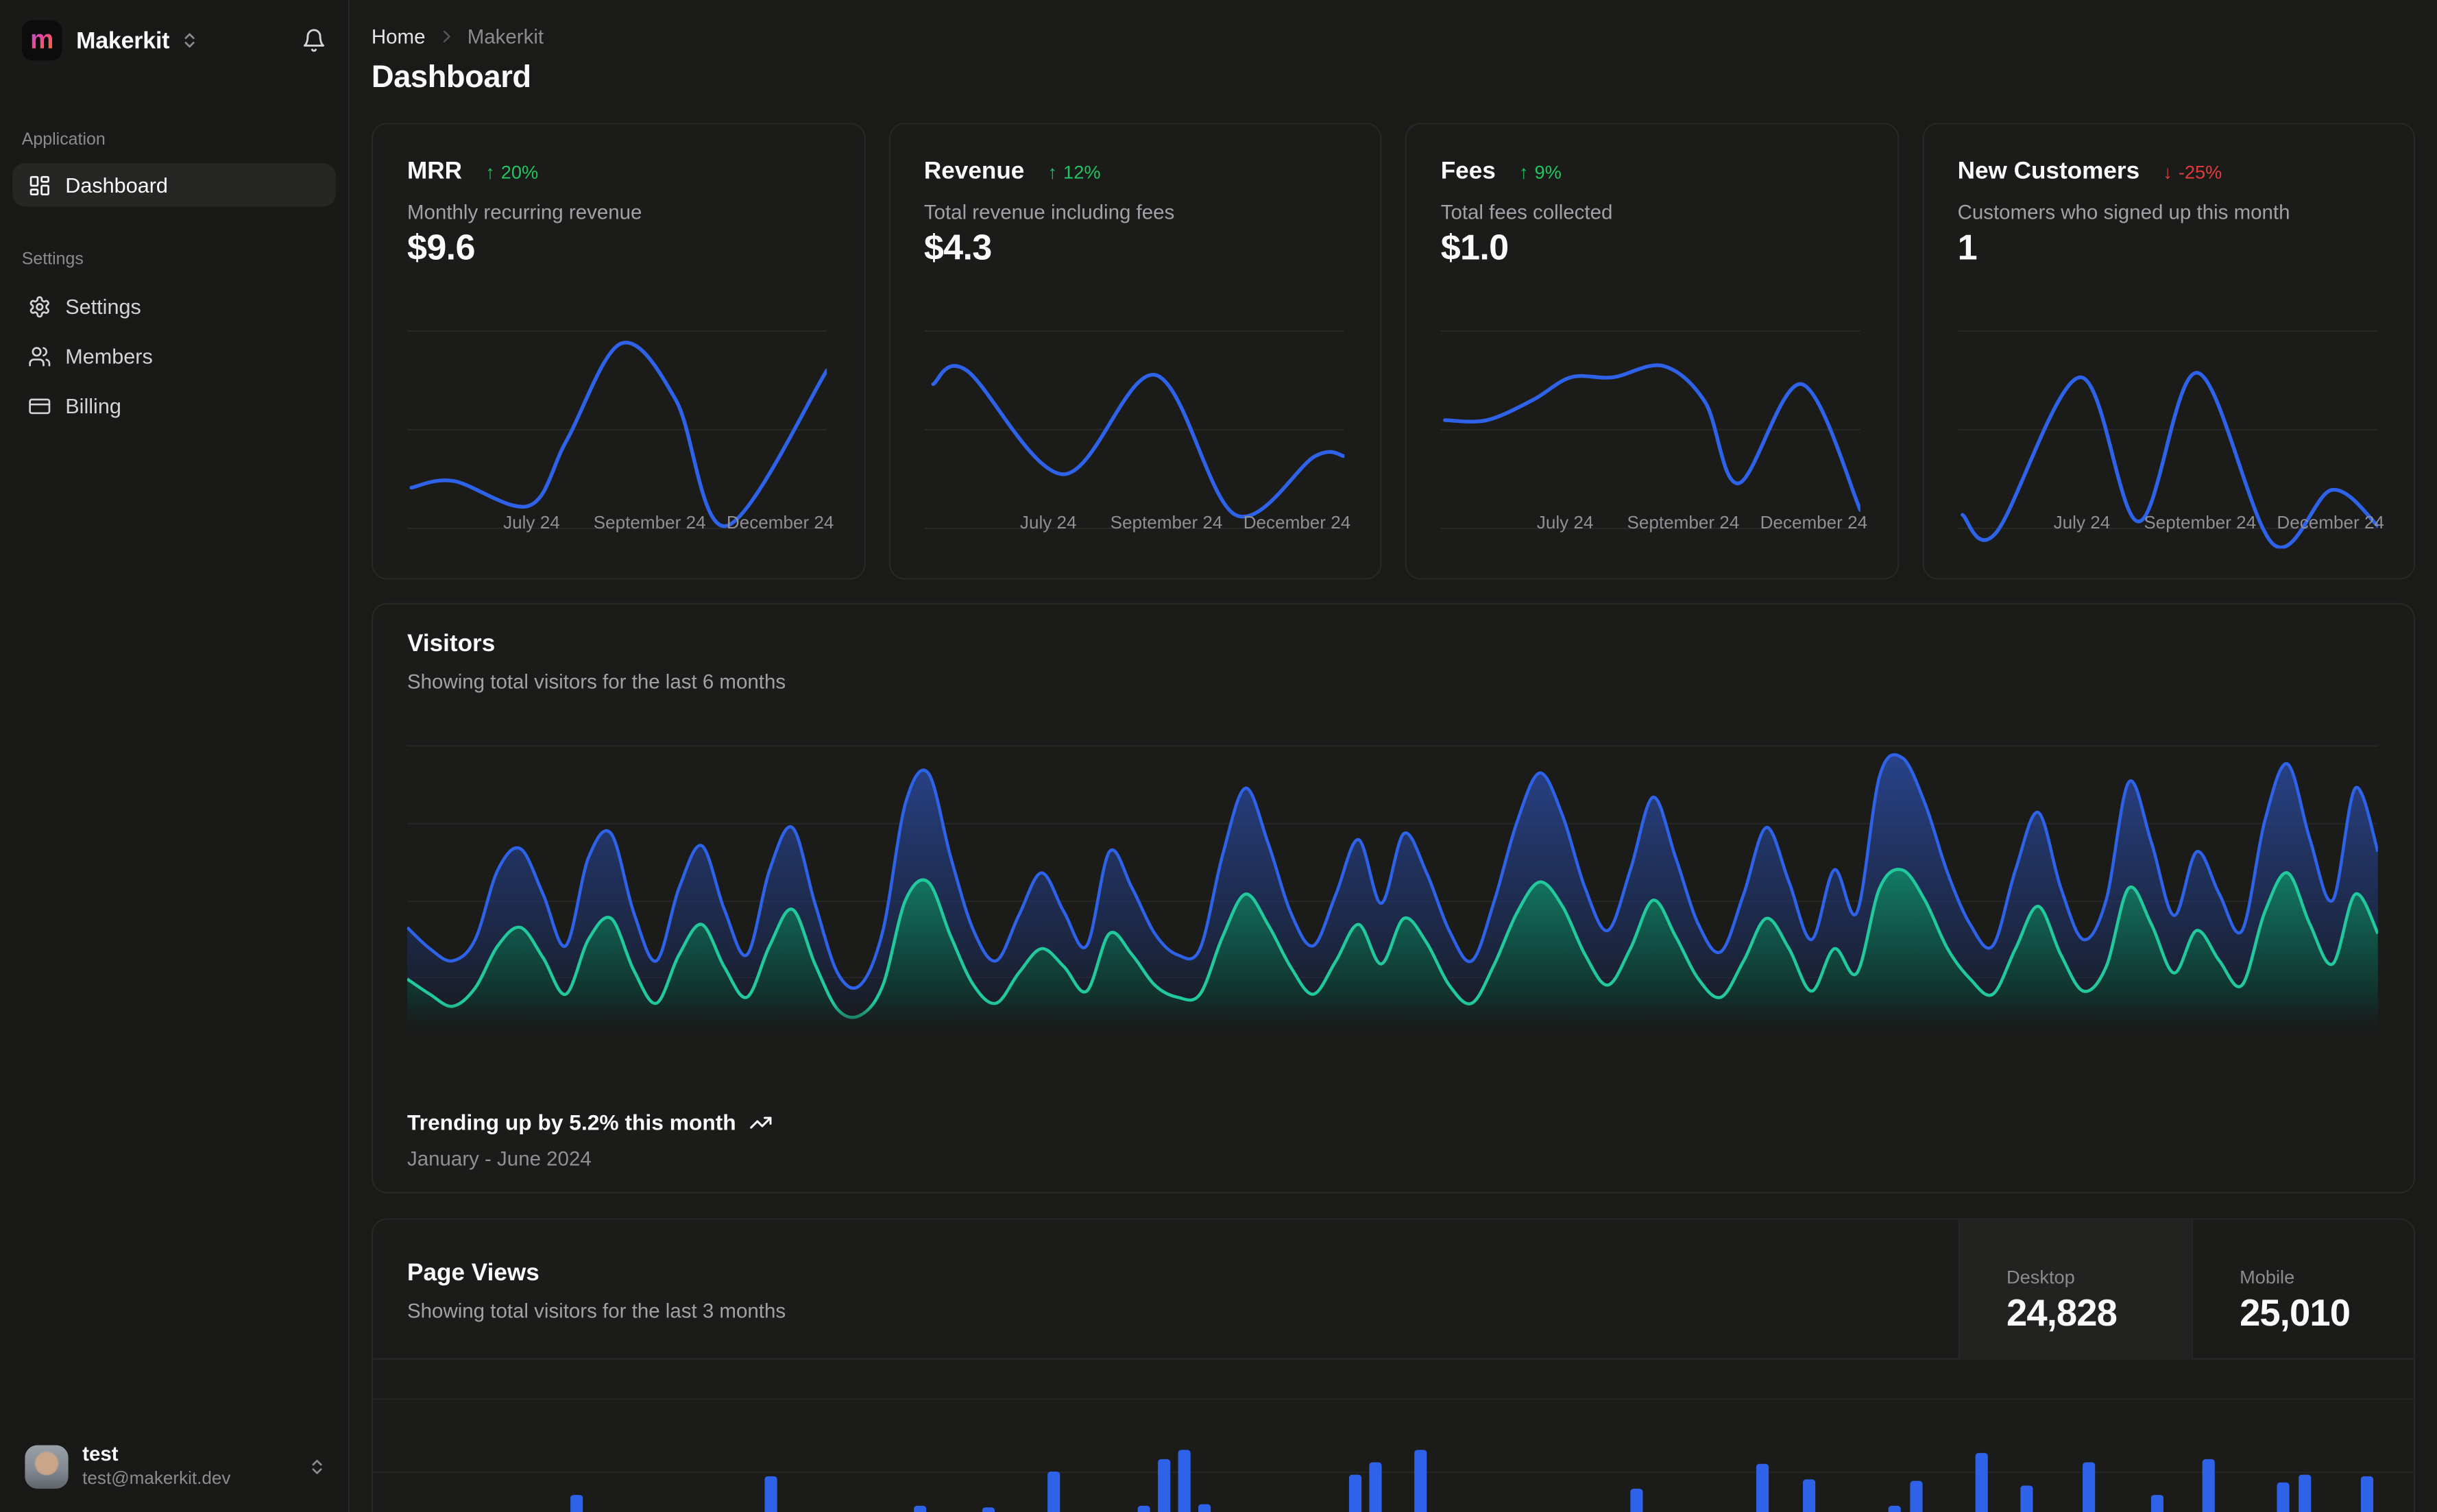  What do you see at coordinates (2062, 1314) in the screenshot?
I see `segment-value: 24,828` at bounding box center [2062, 1314].